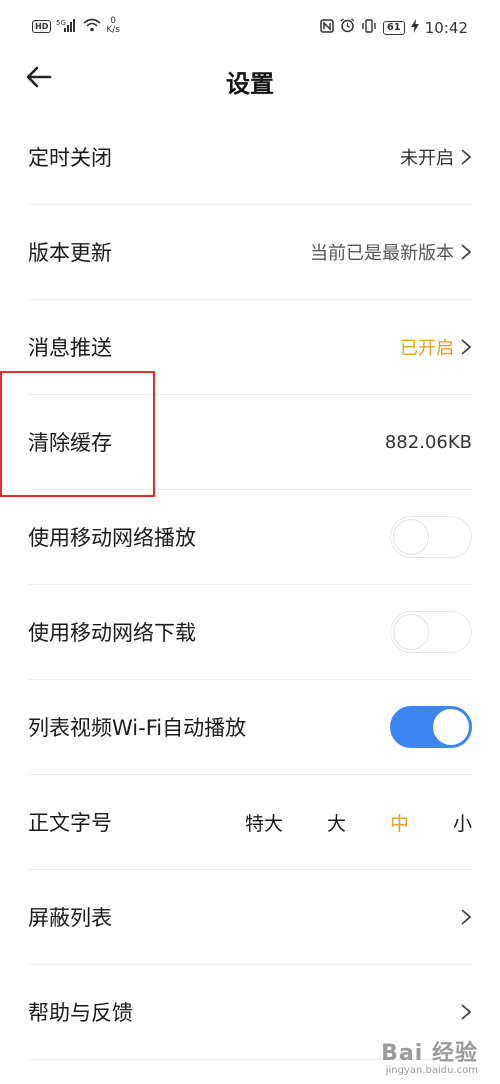  Describe the element at coordinates (70, 158) in the screenshot. I see `setting-label: 定时关闭` at that location.